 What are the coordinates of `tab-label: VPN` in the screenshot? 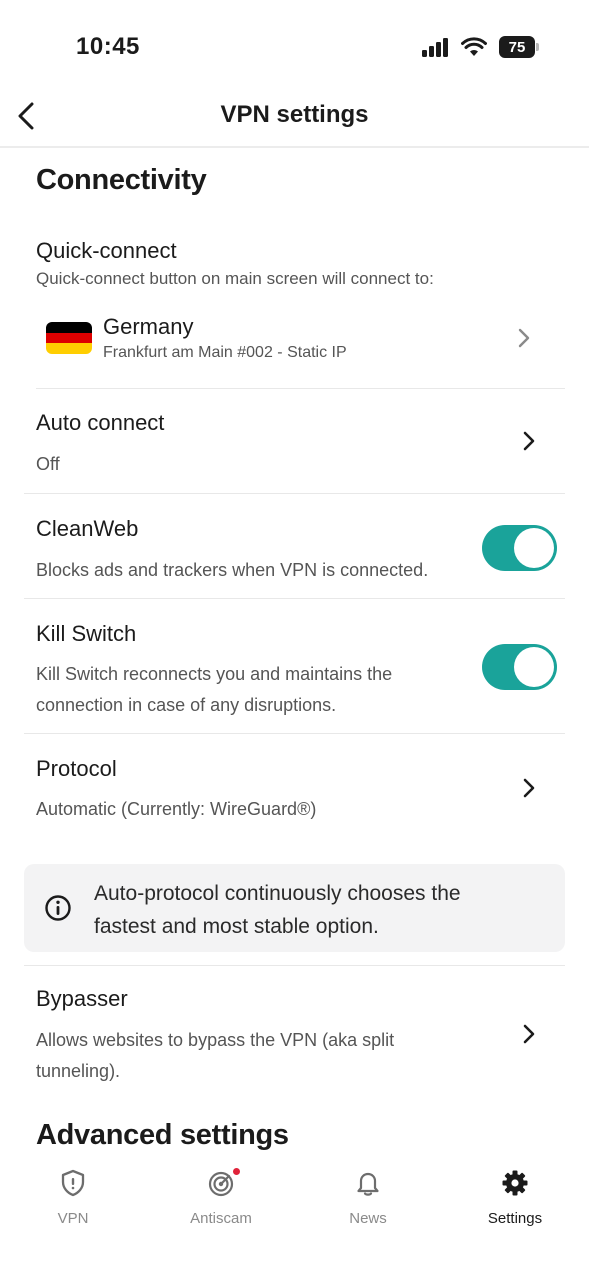 It's located at (73, 1218).